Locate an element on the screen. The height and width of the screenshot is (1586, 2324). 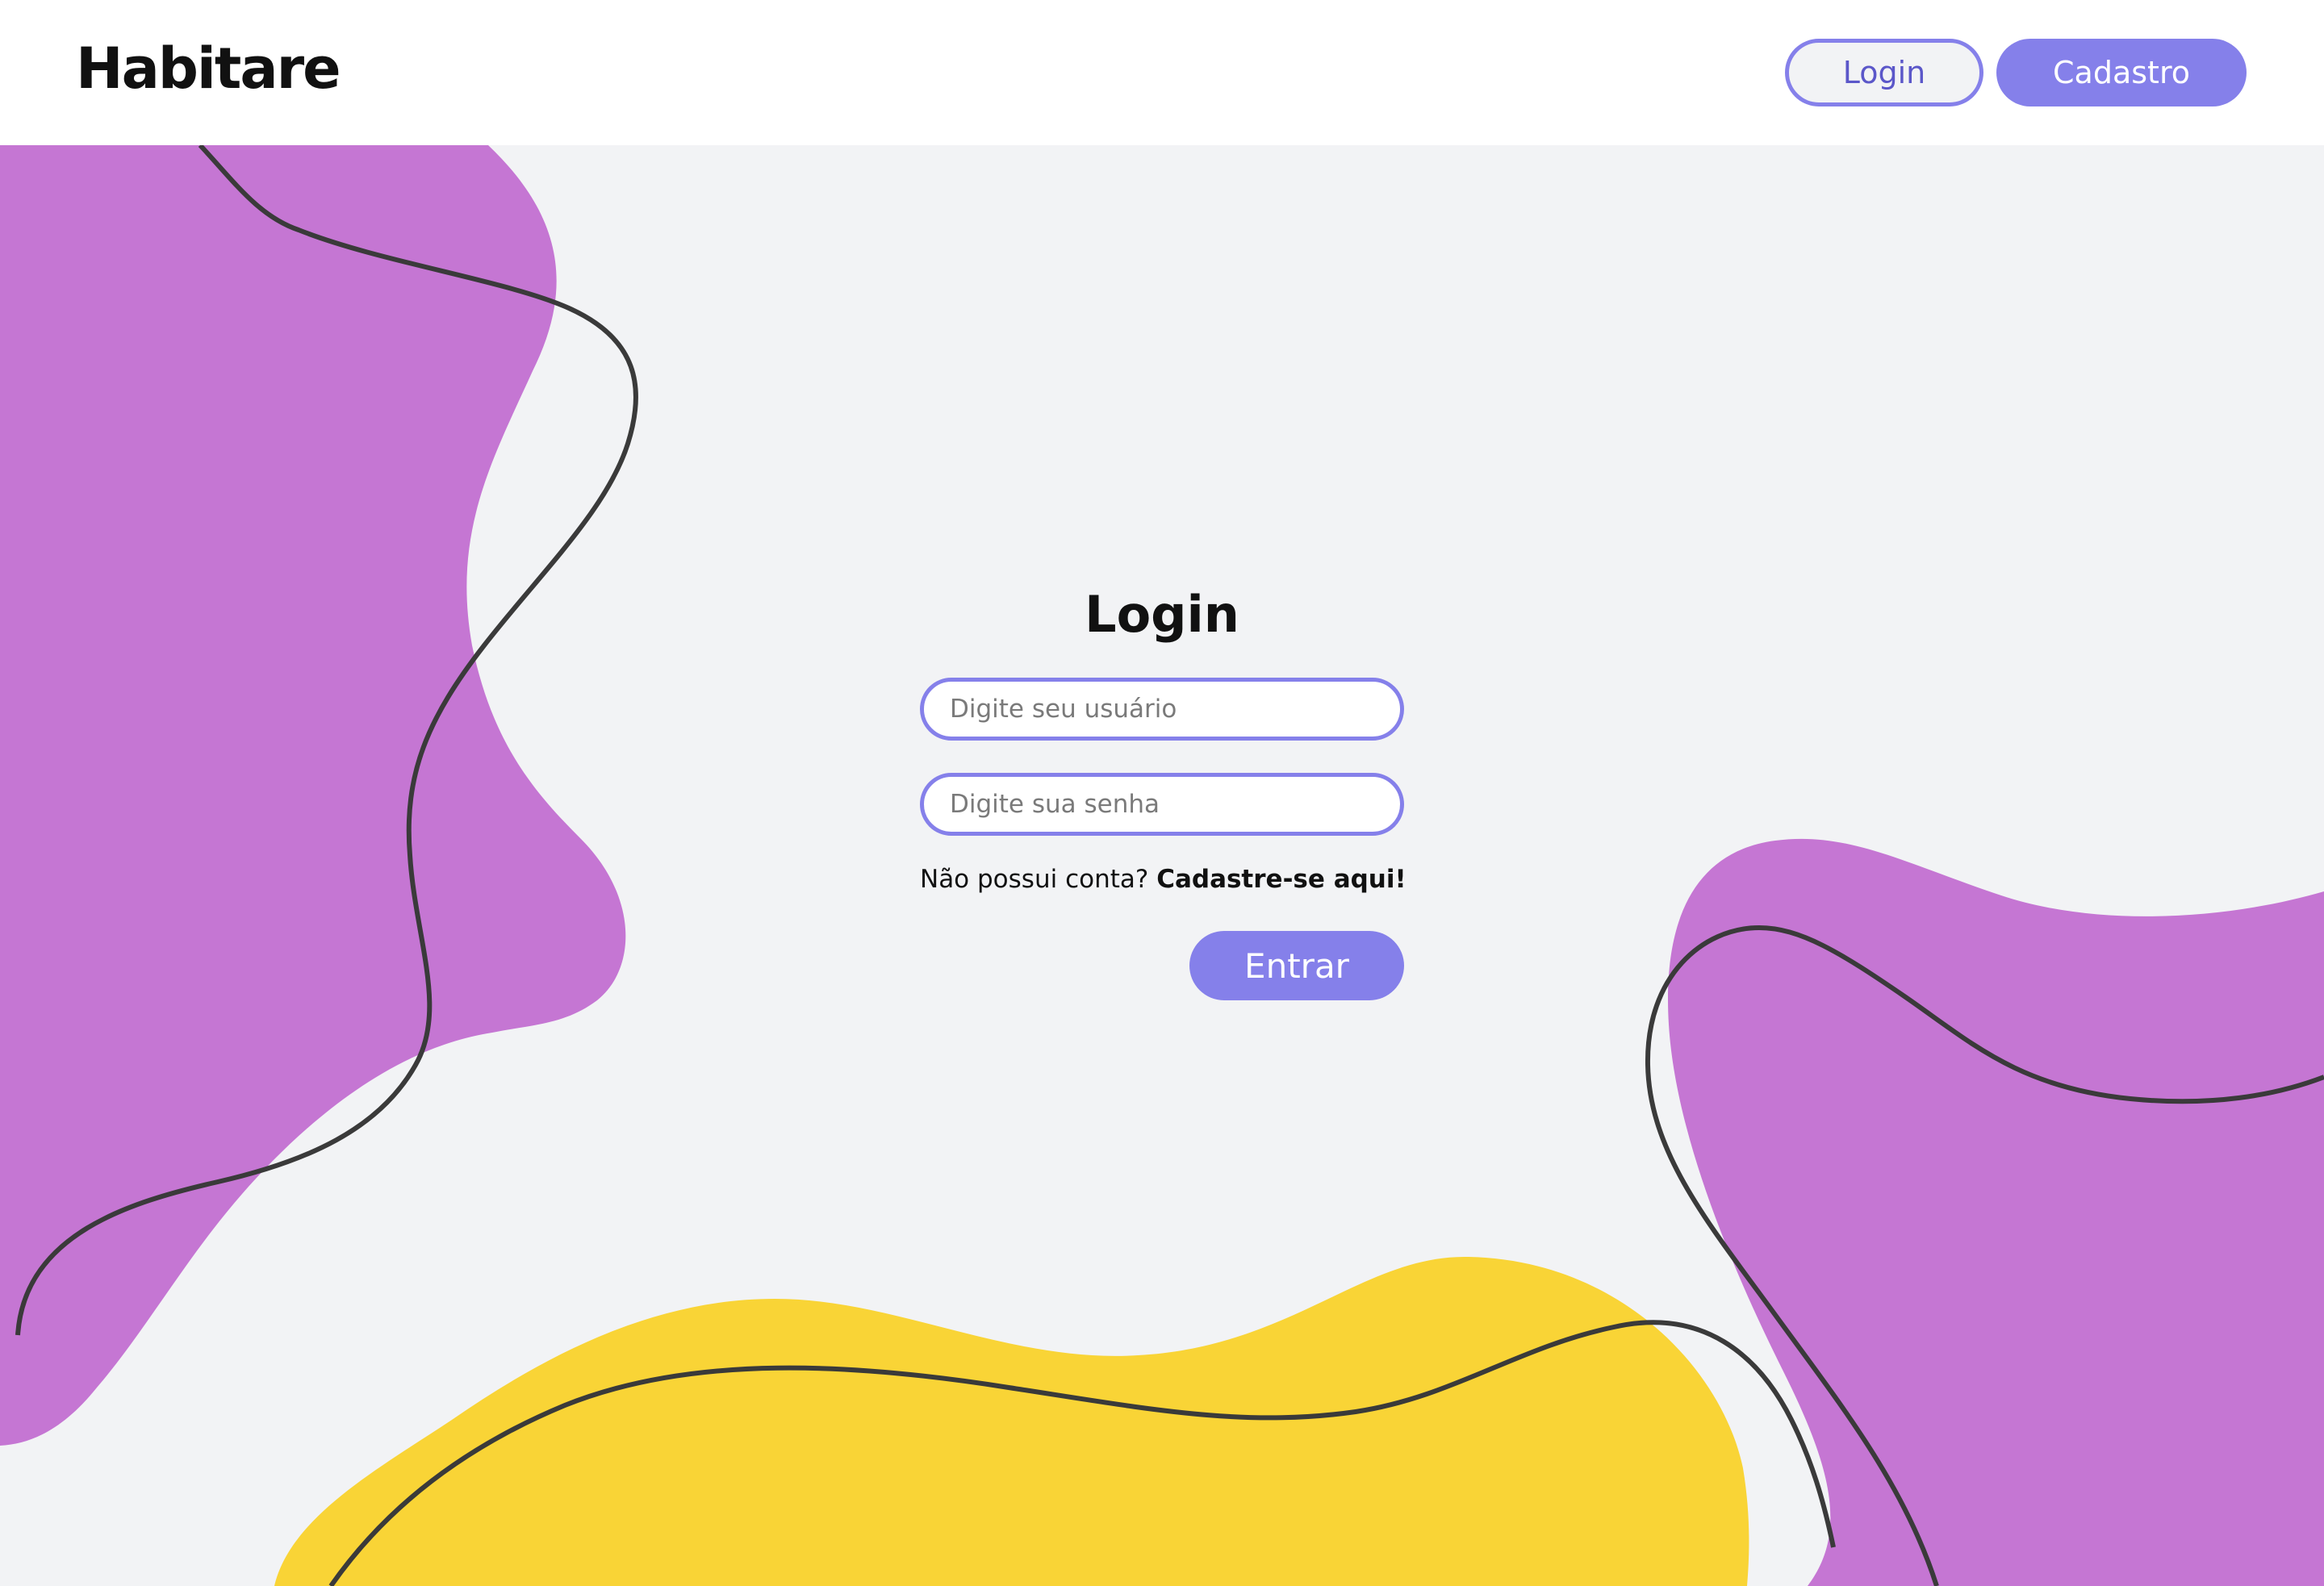
login-title: Login is located at coordinates (1162, 615).